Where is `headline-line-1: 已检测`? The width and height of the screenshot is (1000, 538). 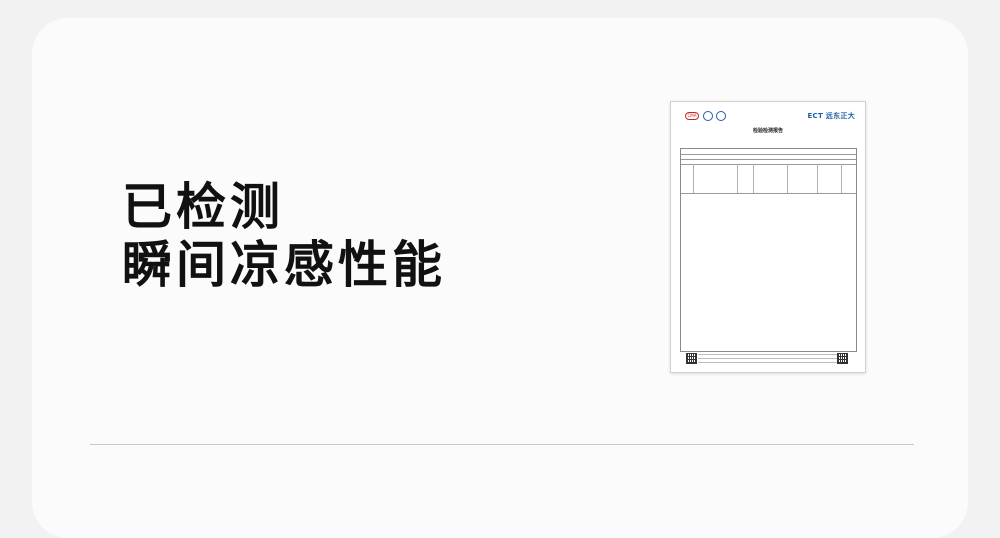 headline-line-1: 已检测 is located at coordinates (203, 207).